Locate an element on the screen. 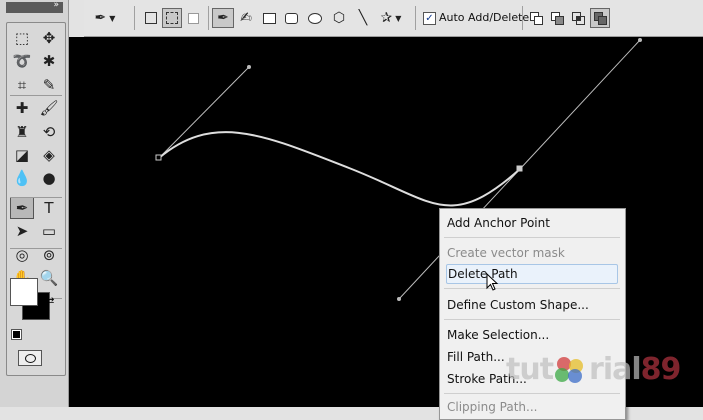 This screenshot has height=420, width=703. path-selection-tool-icon: ➤ is located at coordinates (22, 231).